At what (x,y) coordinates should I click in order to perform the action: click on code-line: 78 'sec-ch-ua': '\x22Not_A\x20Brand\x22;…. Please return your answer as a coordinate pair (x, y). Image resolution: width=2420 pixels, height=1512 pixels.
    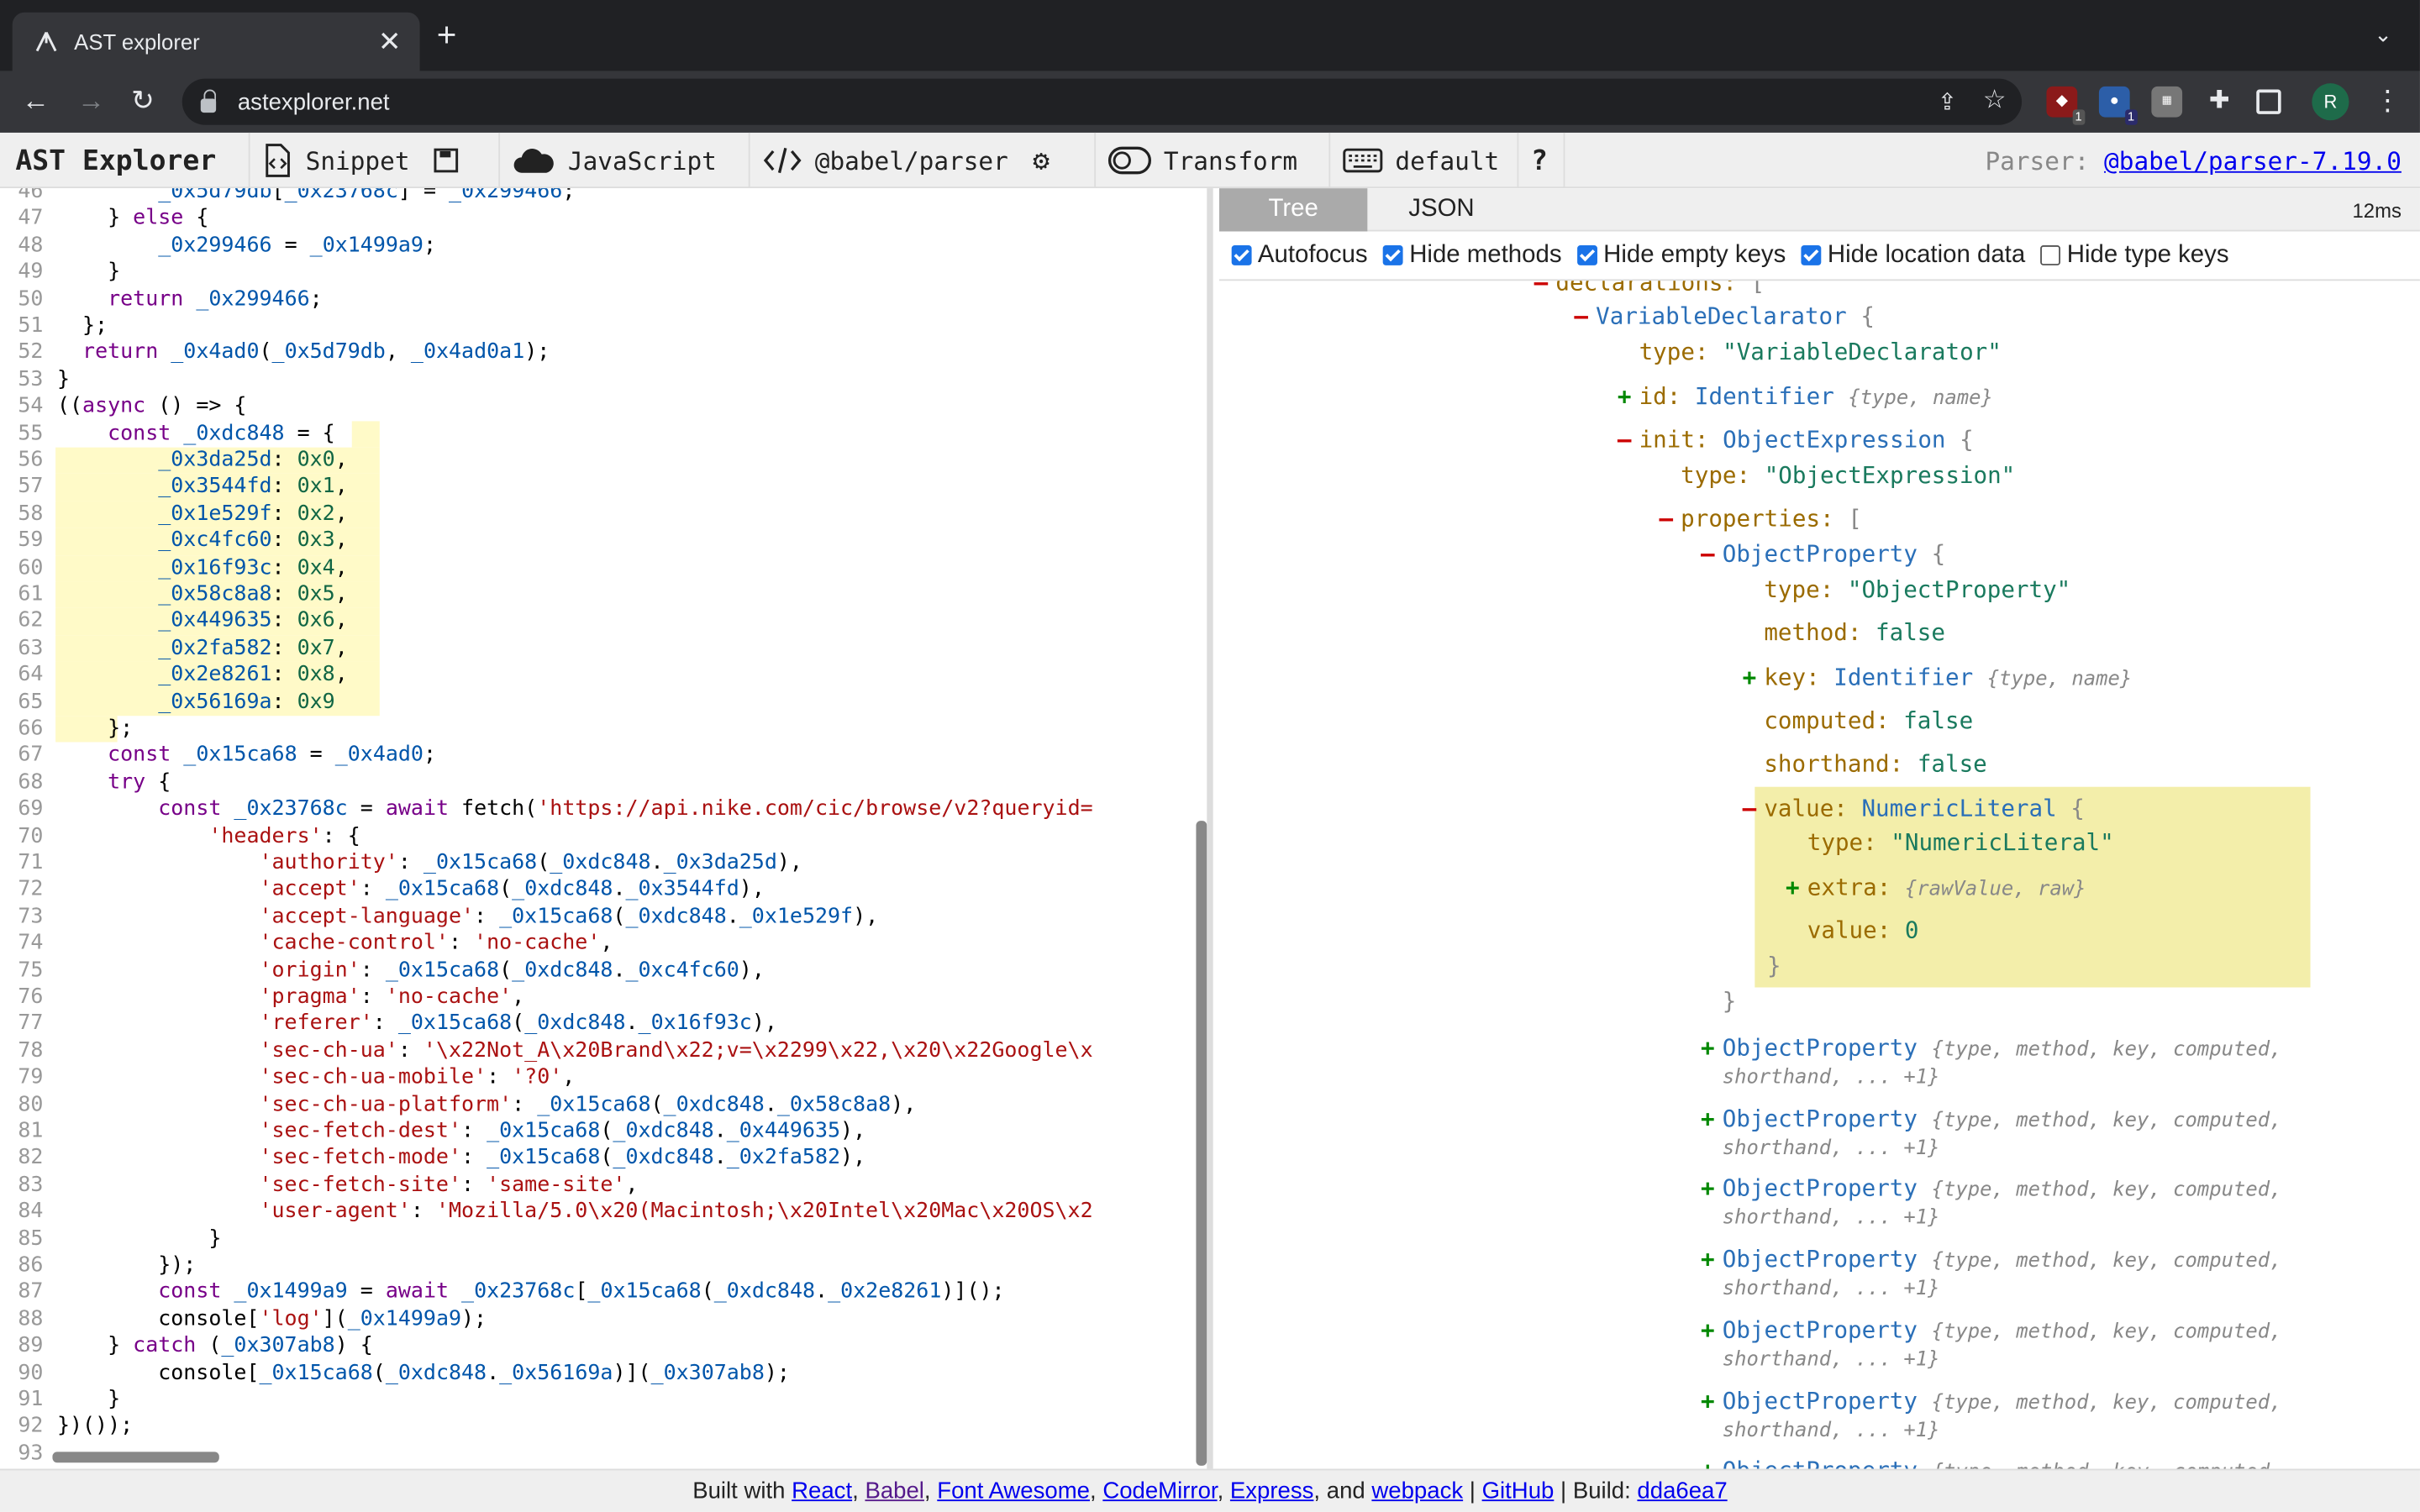
    Looking at the image, I should click on (603, 1051).